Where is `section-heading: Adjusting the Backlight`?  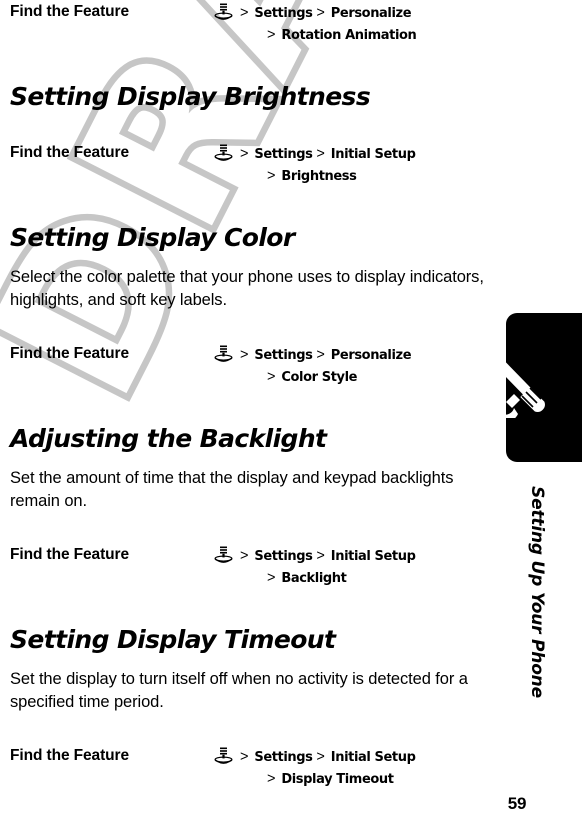
section-heading: Adjusting the Backlight is located at coordinates (168, 438).